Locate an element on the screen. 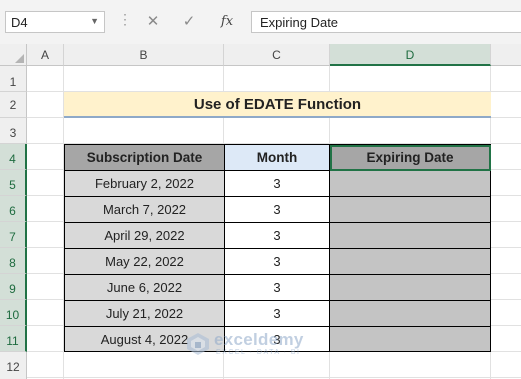 The height and width of the screenshot is (379, 521). exceldemy-watermark: exceldemy EXCEL · DATA · BI is located at coordinates (261, 344).